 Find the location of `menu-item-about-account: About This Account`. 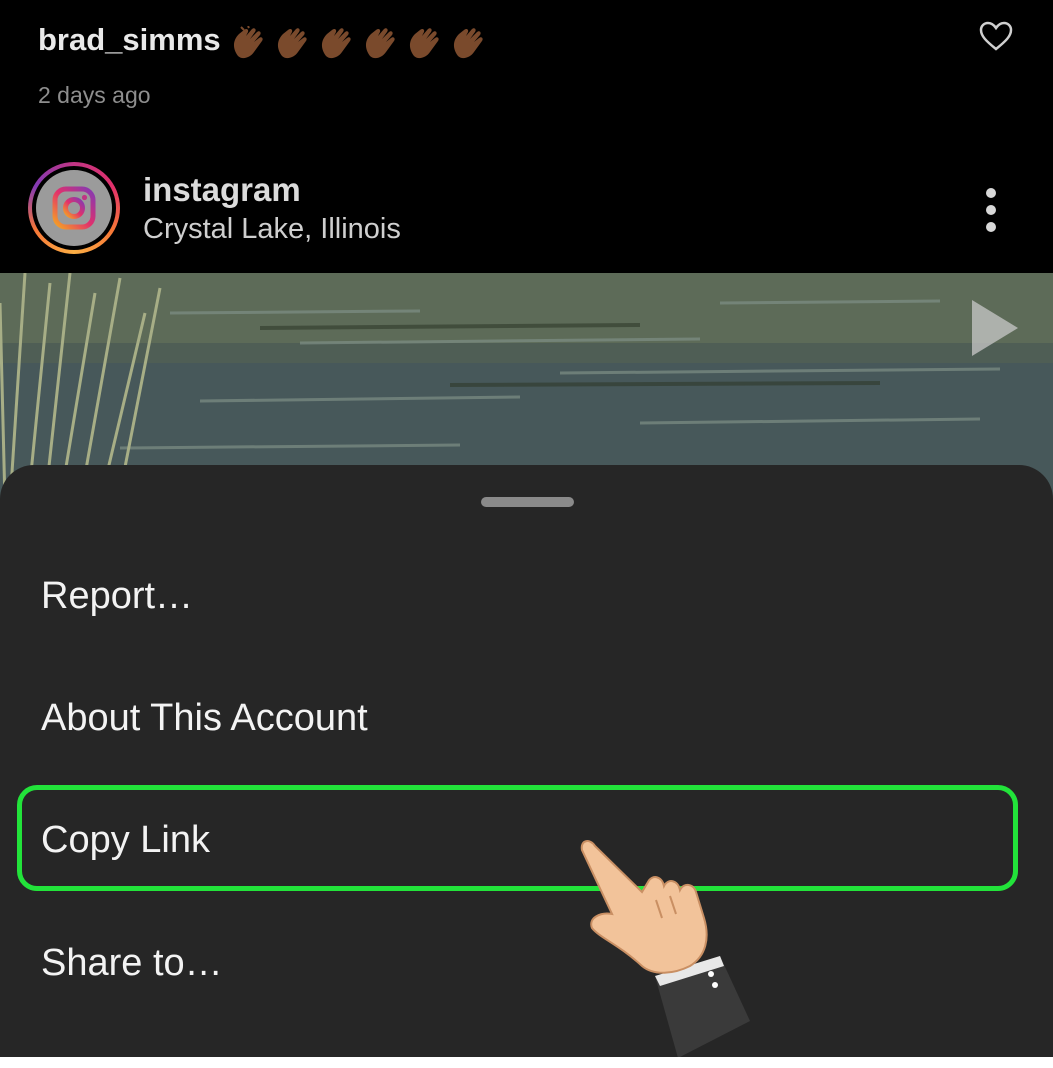

menu-item-about-account: About This Account is located at coordinates (526, 718).